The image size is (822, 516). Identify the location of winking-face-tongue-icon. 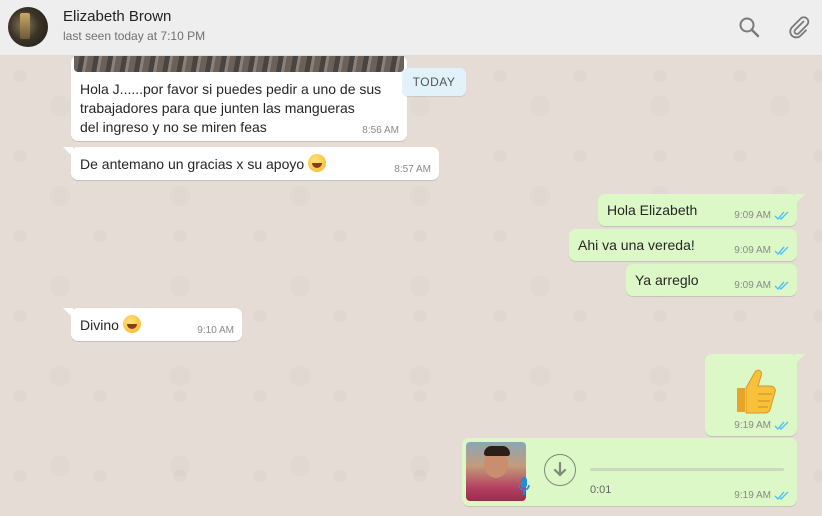
(317, 163).